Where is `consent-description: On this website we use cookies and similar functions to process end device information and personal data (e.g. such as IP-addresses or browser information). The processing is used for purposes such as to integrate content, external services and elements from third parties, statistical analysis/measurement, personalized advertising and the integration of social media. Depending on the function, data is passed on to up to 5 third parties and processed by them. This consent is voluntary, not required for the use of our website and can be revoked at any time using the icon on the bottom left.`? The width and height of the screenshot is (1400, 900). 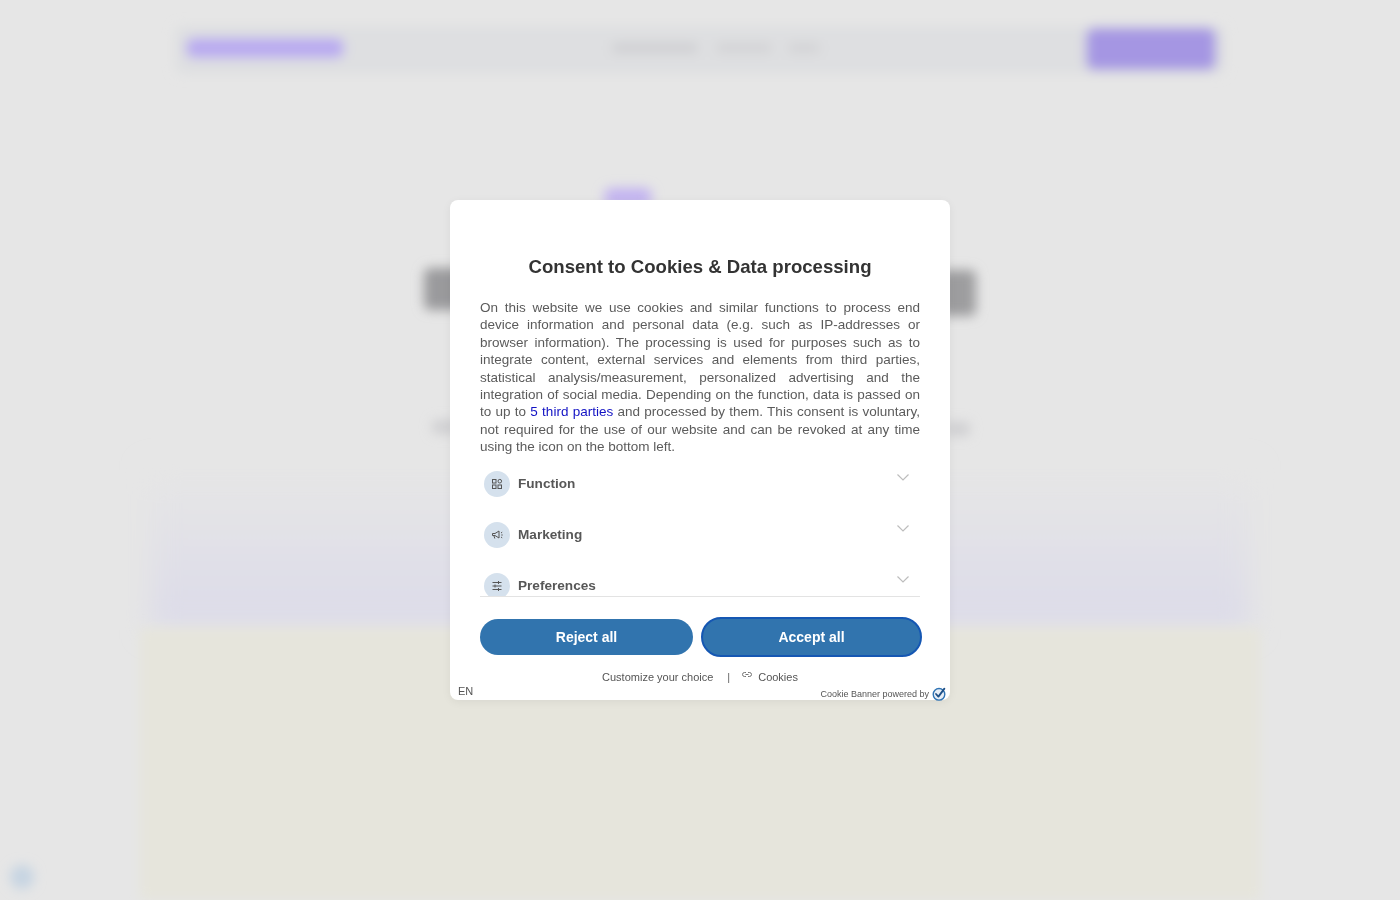
consent-description: On this website we use cookies and similar functions to process end device information and personal data (e.g. such as IP-addresses or browser information). The processing is used for purposes such as to integrate content, external services and elements from third parties, statistical analysis/measurement, personalized advertising and the integration of social media. Depending on the function, data is passed on to up to 5 third parties and processed by them. This consent is voluntary, not required for the use of our website and can be revoked at any time using the icon on the bottom left. is located at coordinates (700, 377).